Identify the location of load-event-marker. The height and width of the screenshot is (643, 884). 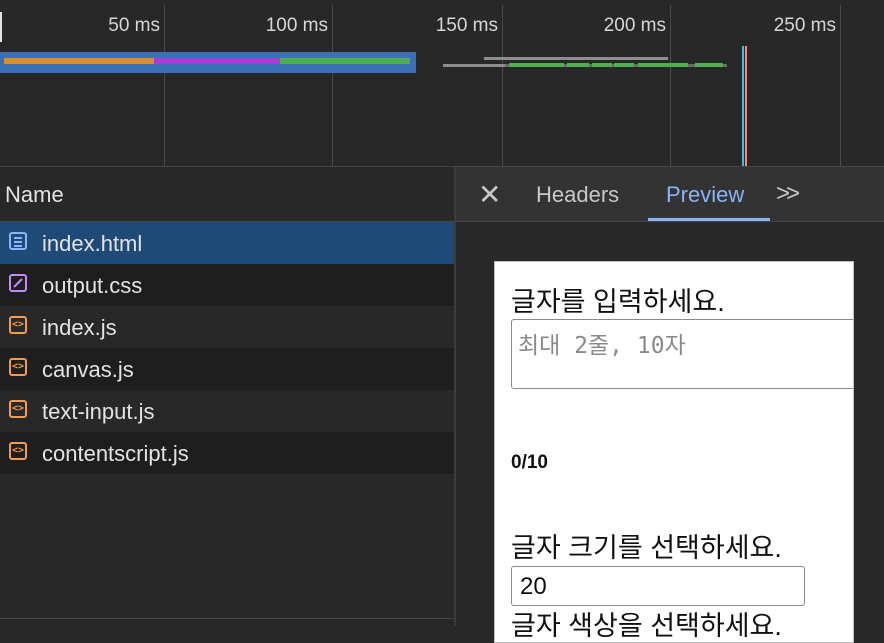
(746, 106).